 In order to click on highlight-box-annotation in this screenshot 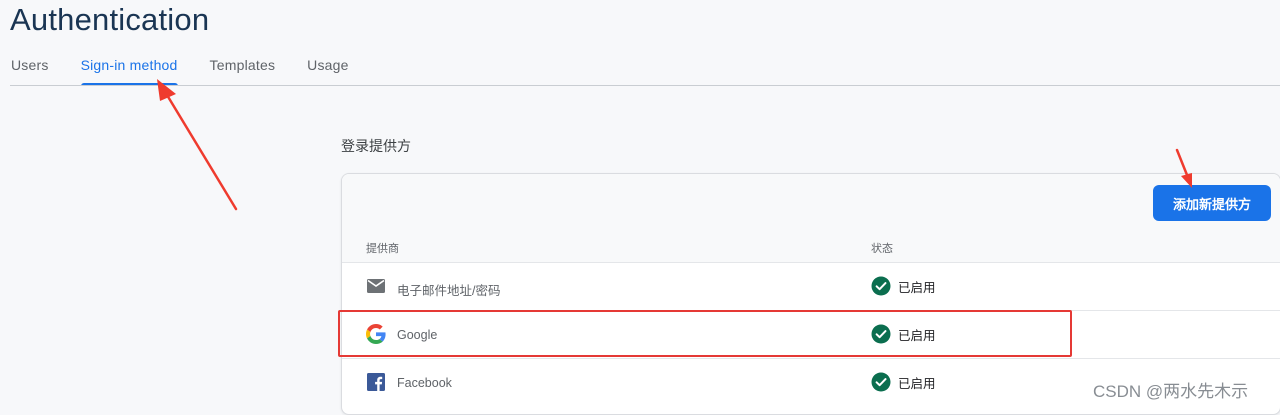, I will do `click(705, 333)`.